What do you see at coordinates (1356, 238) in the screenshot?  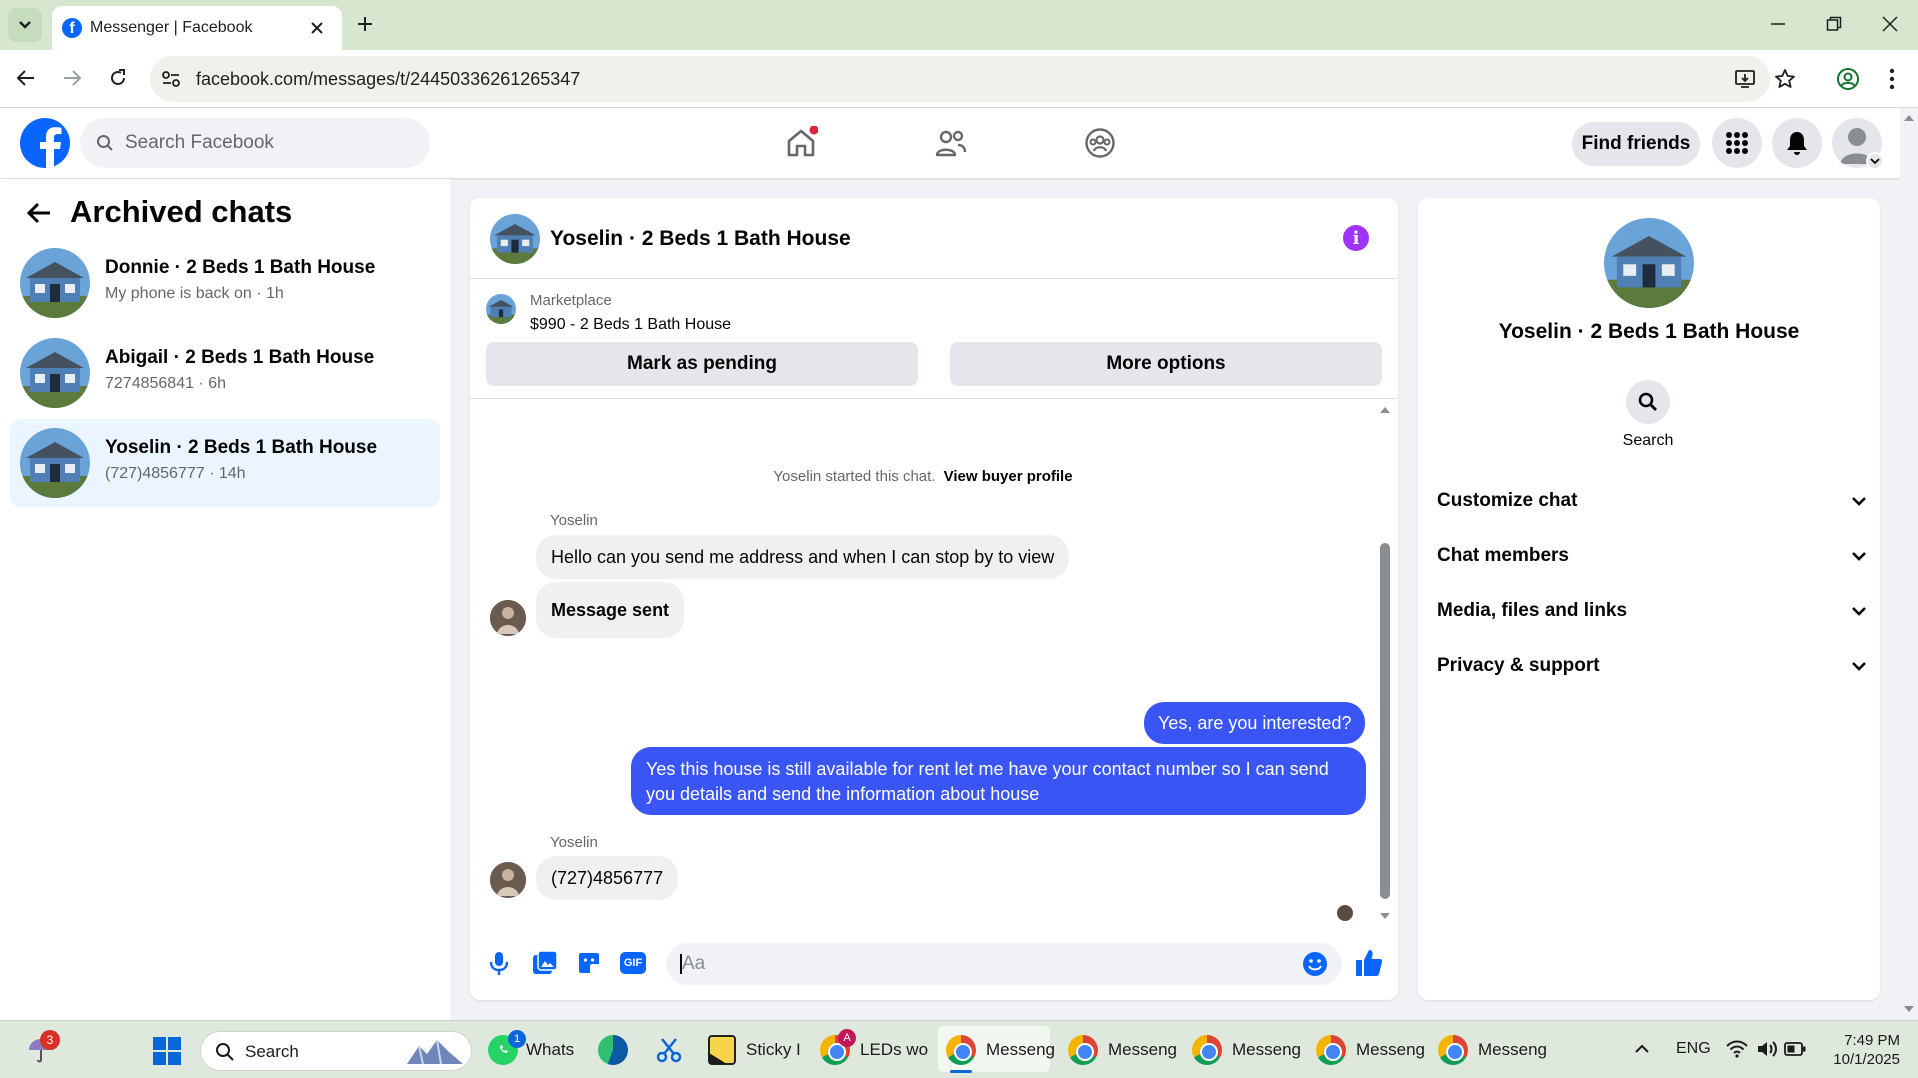 I see `info-icon: i` at bounding box center [1356, 238].